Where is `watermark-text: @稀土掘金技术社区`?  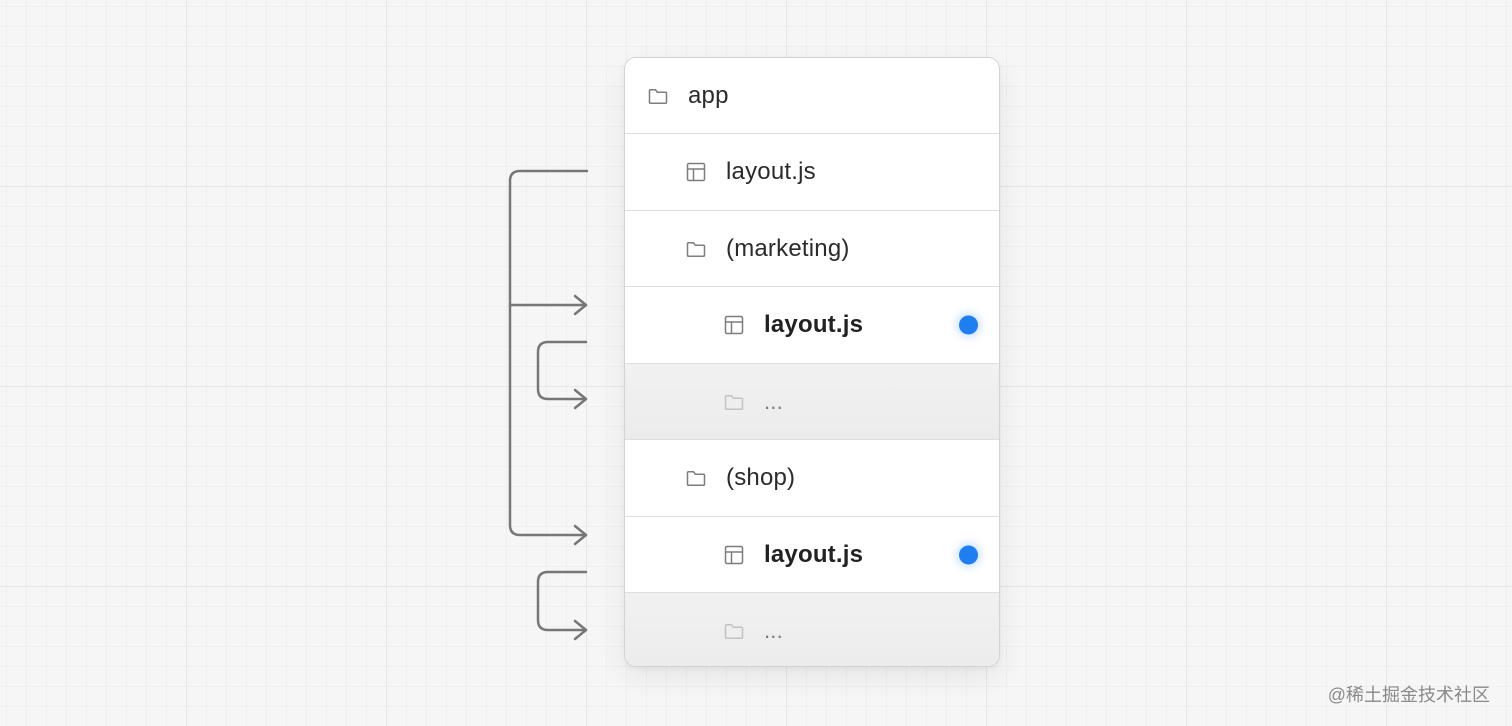 watermark-text: @稀土掘金技术社区 is located at coordinates (1408, 695).